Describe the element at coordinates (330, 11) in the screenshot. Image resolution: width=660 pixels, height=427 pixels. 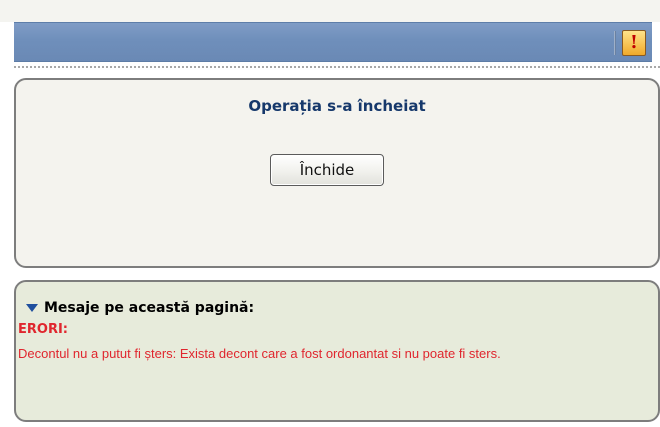
I see `top-strip` at that location.